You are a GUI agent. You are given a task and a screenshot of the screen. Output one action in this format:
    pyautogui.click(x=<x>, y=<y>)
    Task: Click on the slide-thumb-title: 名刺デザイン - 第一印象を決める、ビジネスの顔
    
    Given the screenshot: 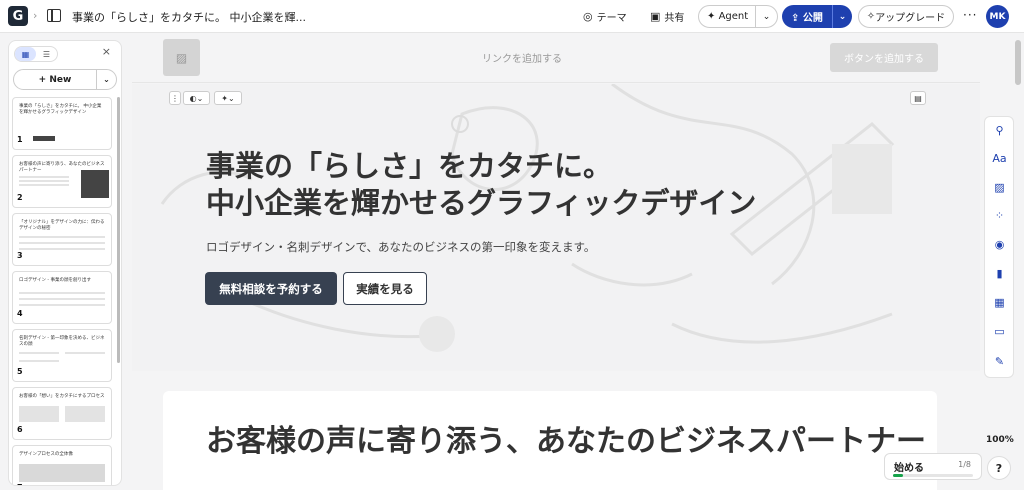 What is the action you would take?
    pyautogui.click(x=62, y=341)
    